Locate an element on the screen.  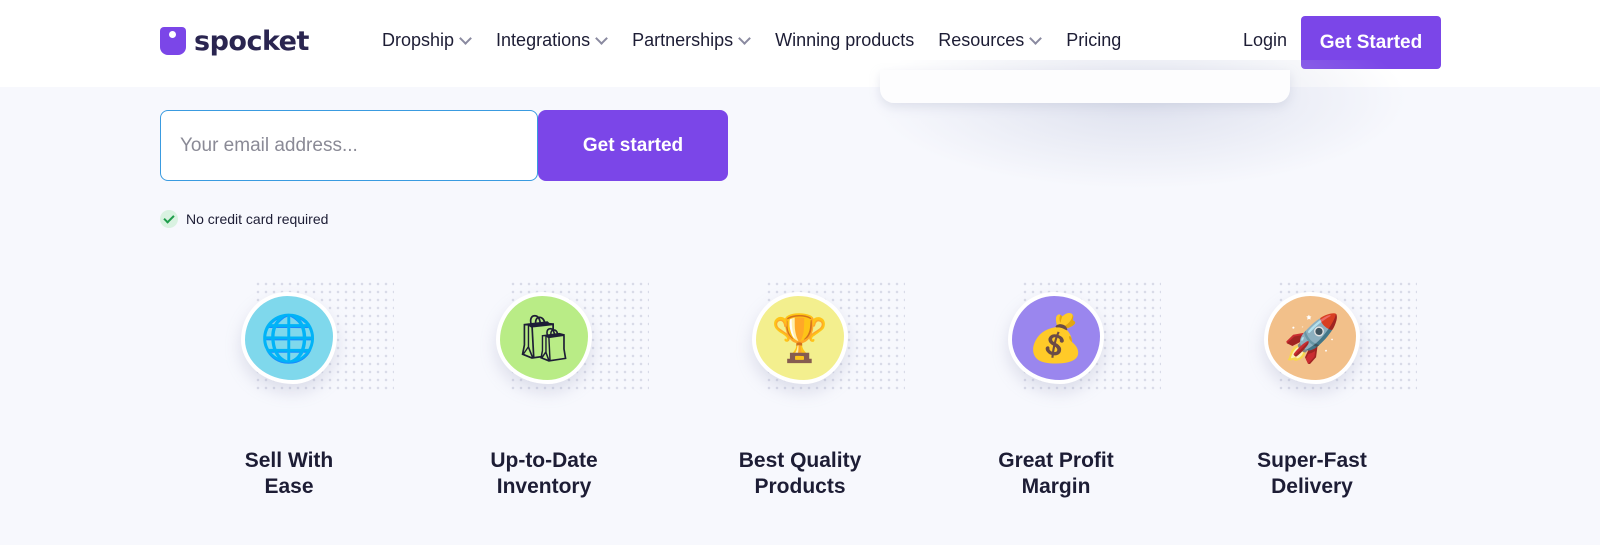
hero-image-card is located at coordinates (1085, 86).